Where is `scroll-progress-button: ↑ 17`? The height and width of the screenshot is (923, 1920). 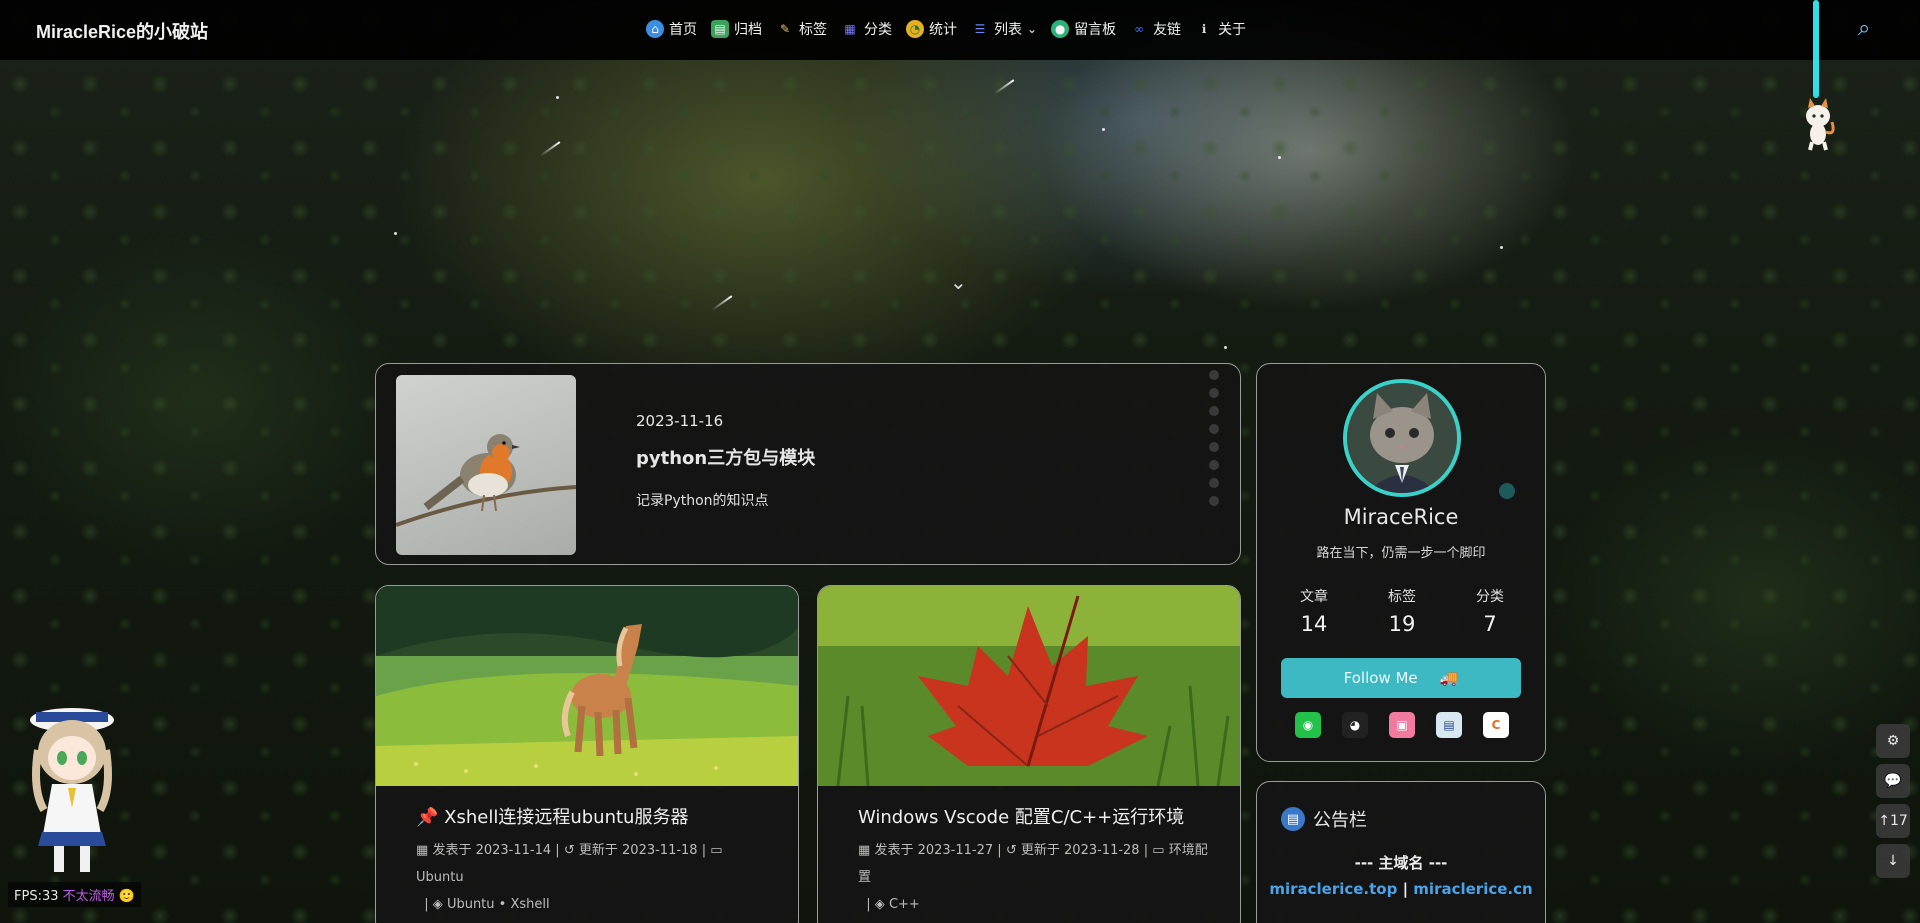 scroll-progress-button: ↑ 17 is located at coordinates (1893, 821).